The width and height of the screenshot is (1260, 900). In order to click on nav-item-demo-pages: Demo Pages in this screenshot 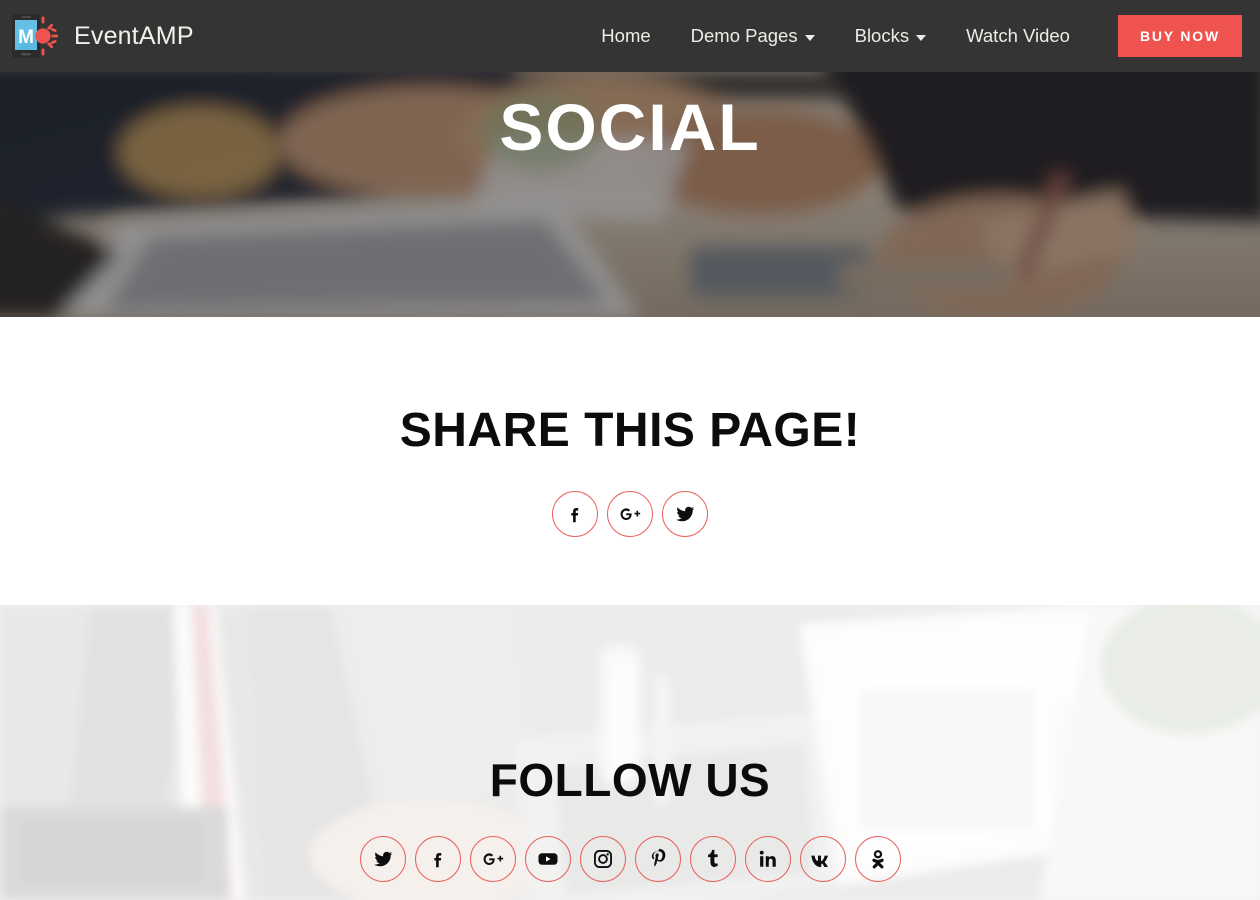, I will do `click(753, 36)`.